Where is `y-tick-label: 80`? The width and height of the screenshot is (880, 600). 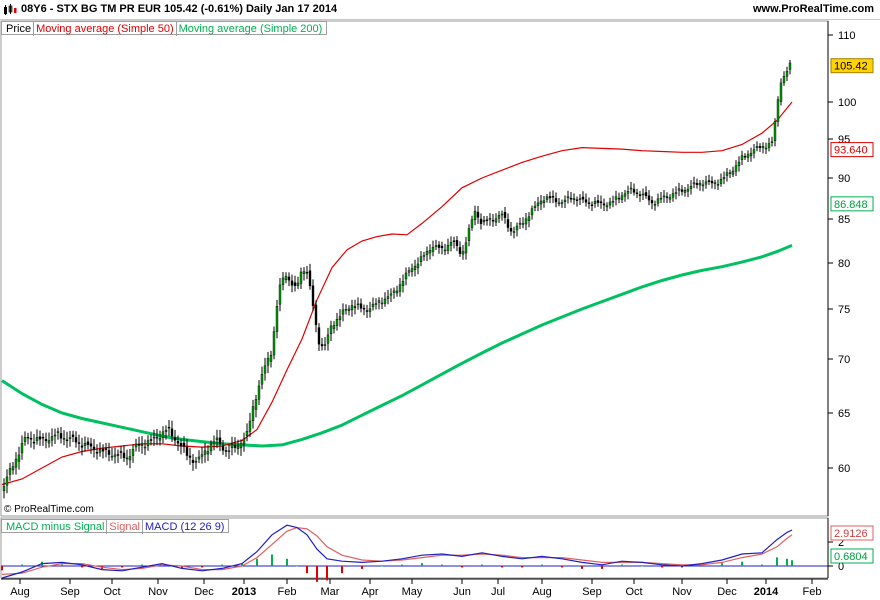
y-tick-label: 80 is located at coordinates (844, 264).